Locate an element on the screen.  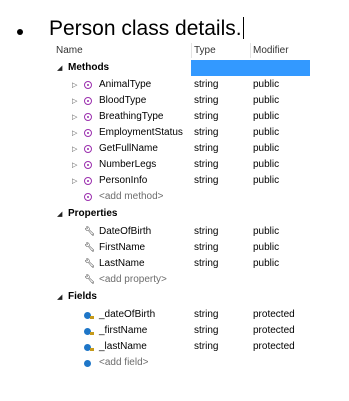
member-row: ▷ BreathingType string public is located at coordinates (182, 117).